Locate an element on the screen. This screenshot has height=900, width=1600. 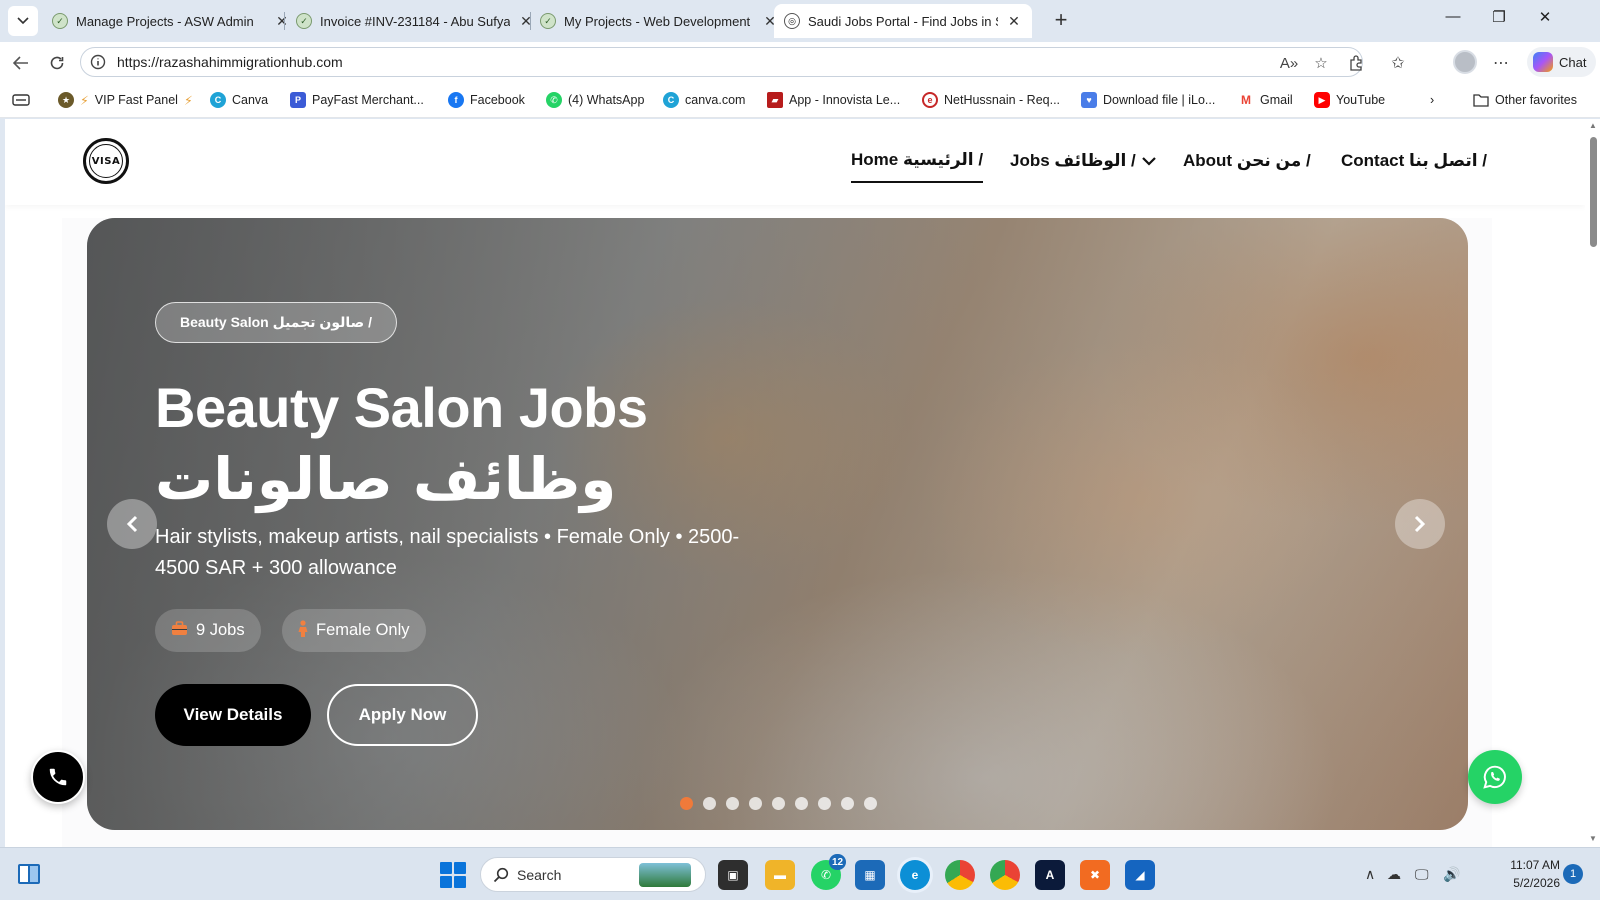
whatsapp-app-icon: ✆ 12 is located at coordinates (829, 872).